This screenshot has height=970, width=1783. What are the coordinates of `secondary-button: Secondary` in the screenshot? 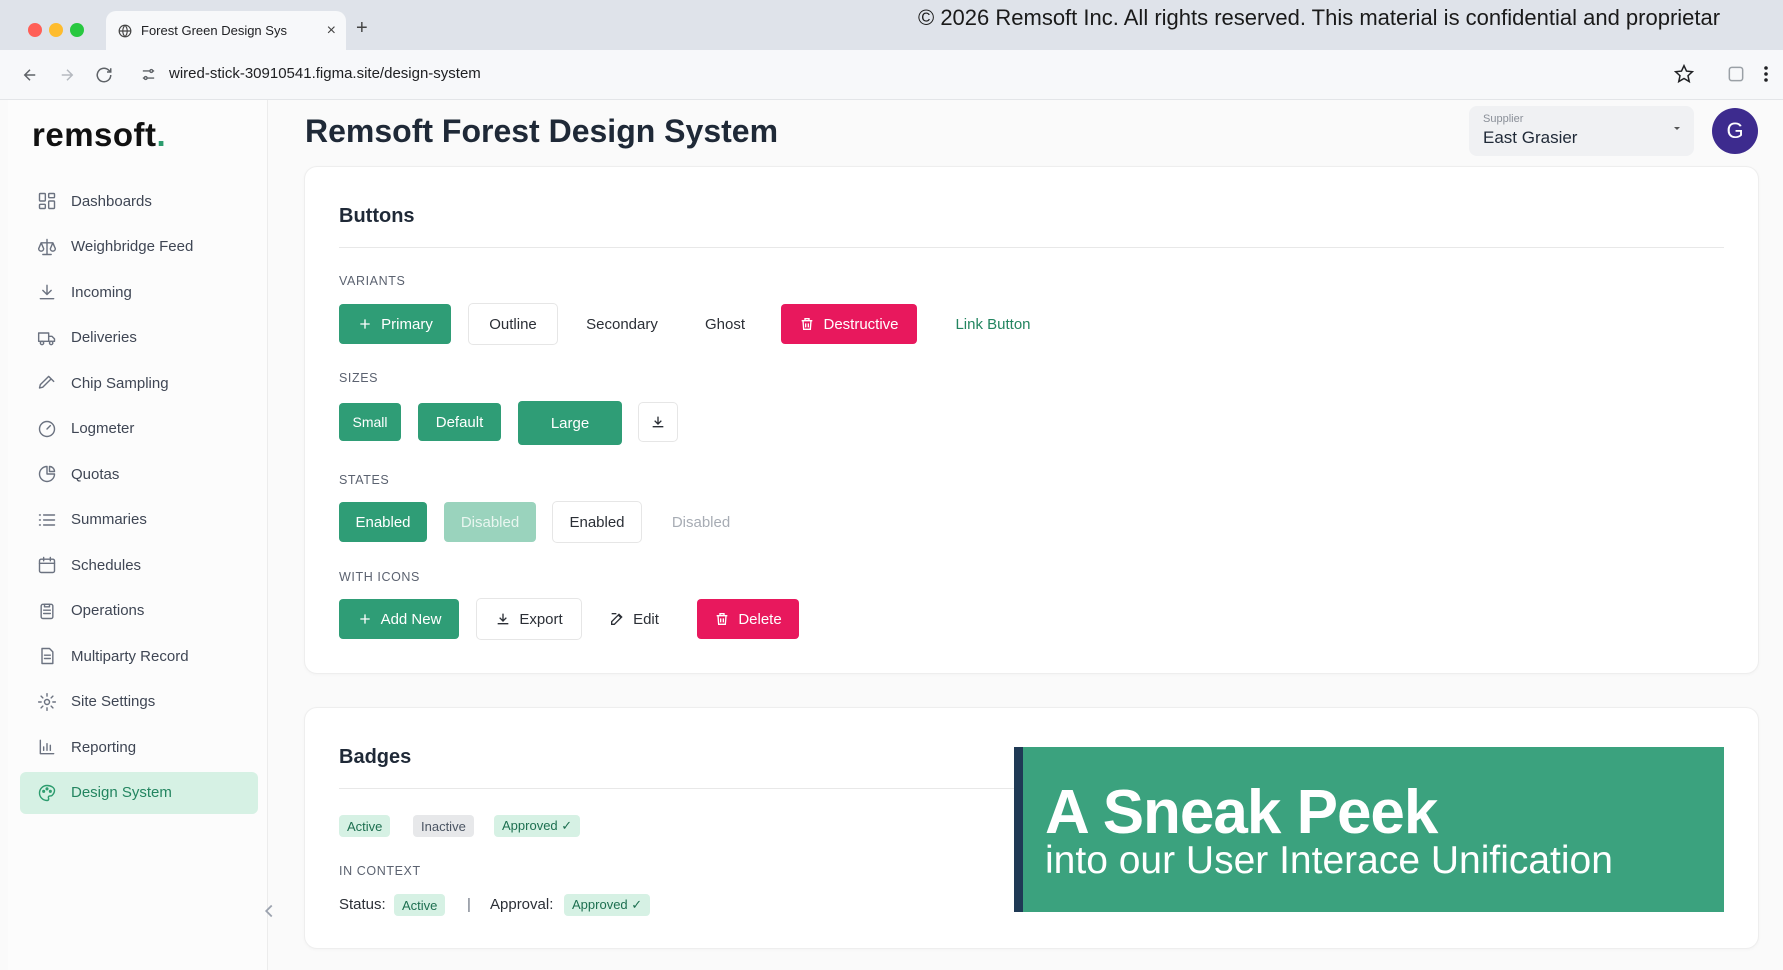 It's located at (622, 324).